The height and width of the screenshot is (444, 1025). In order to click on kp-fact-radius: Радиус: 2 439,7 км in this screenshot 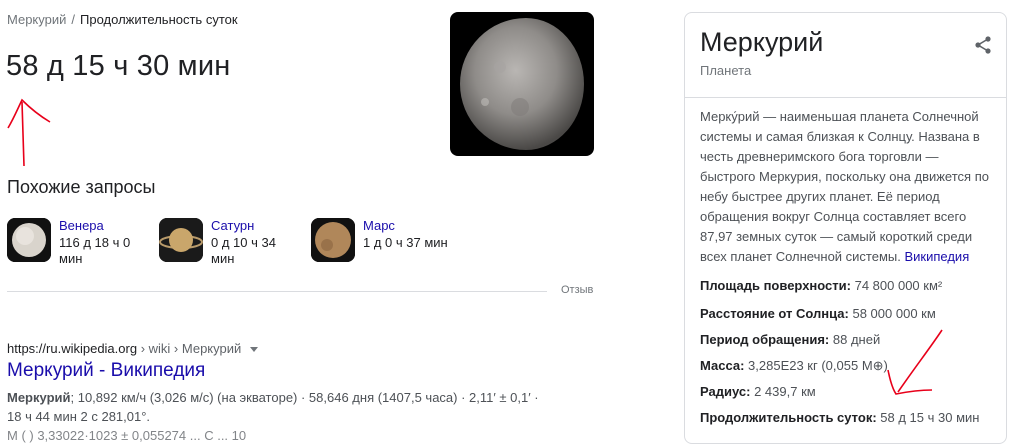, I will do `click(758, 391)`.